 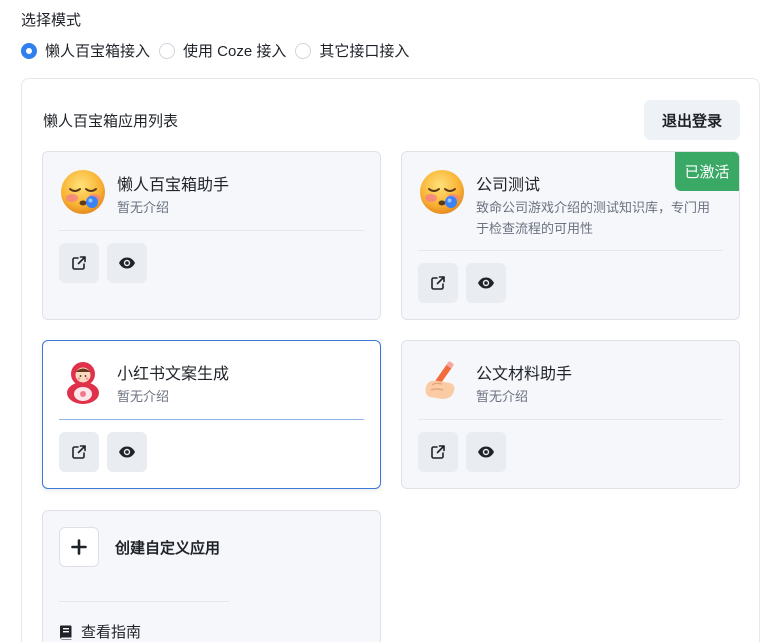 I want to click on mode-radio-group: 懒人百宝箱接入 使用 Coze 接入 其它接口接入, so click(x=219, y=50).